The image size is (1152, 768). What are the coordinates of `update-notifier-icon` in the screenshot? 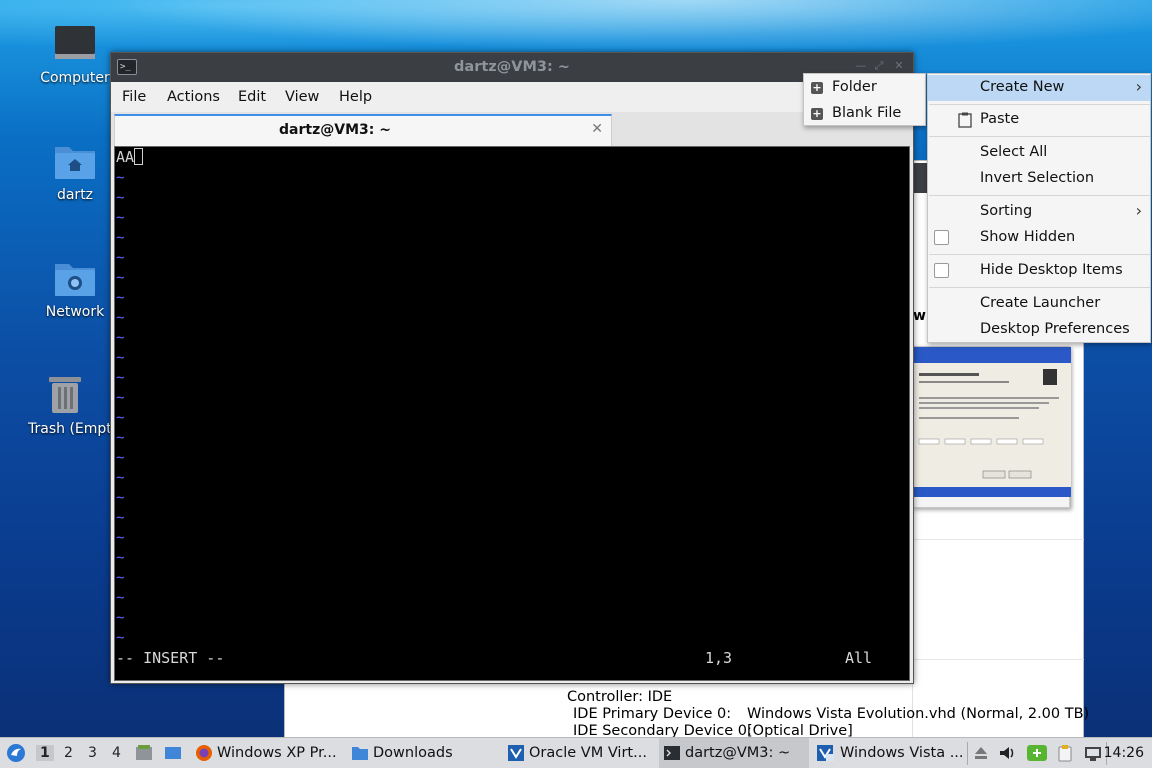 It's located at (1037, 753).